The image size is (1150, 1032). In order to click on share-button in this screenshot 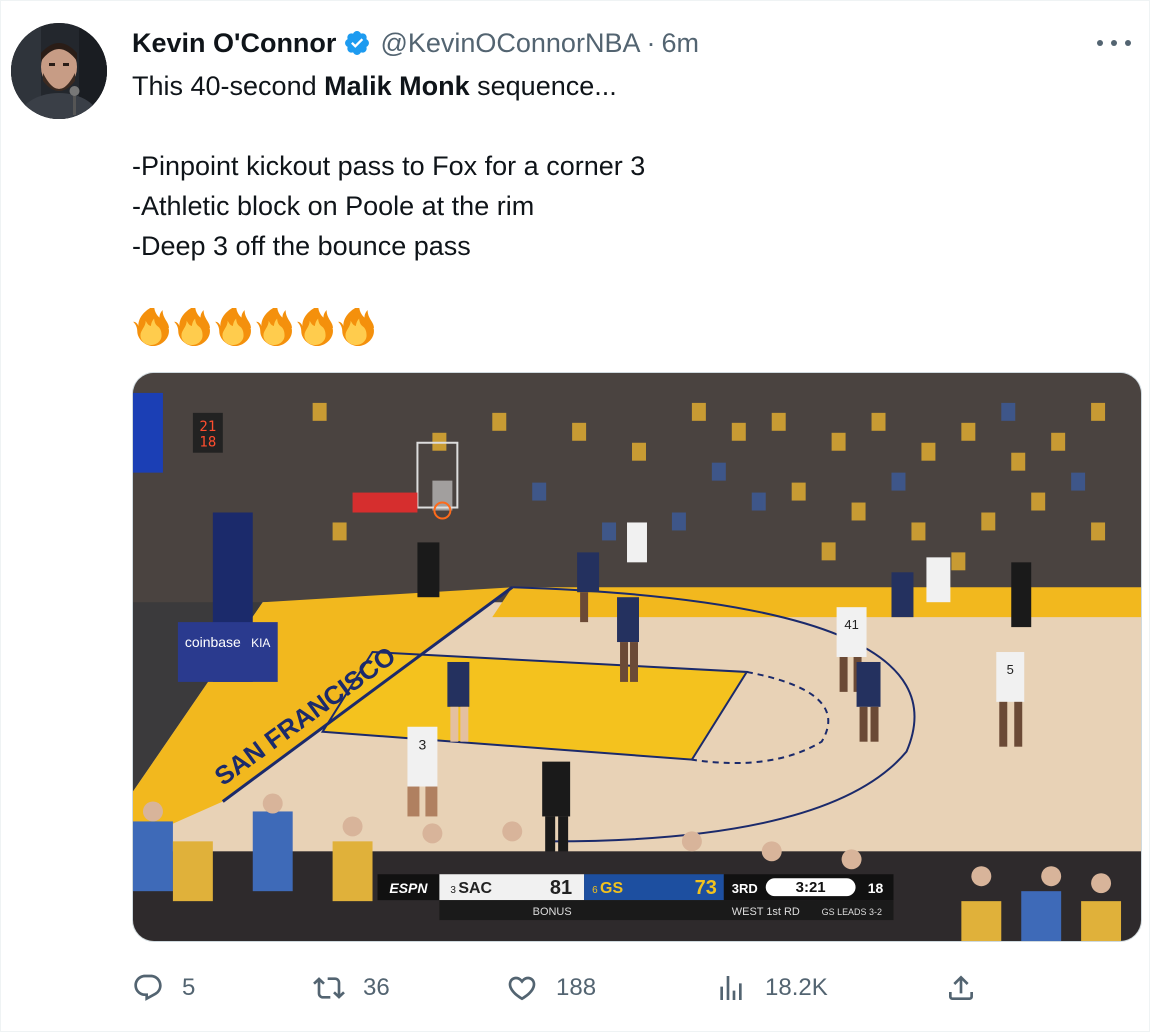, I will do `click(961, 988)`.